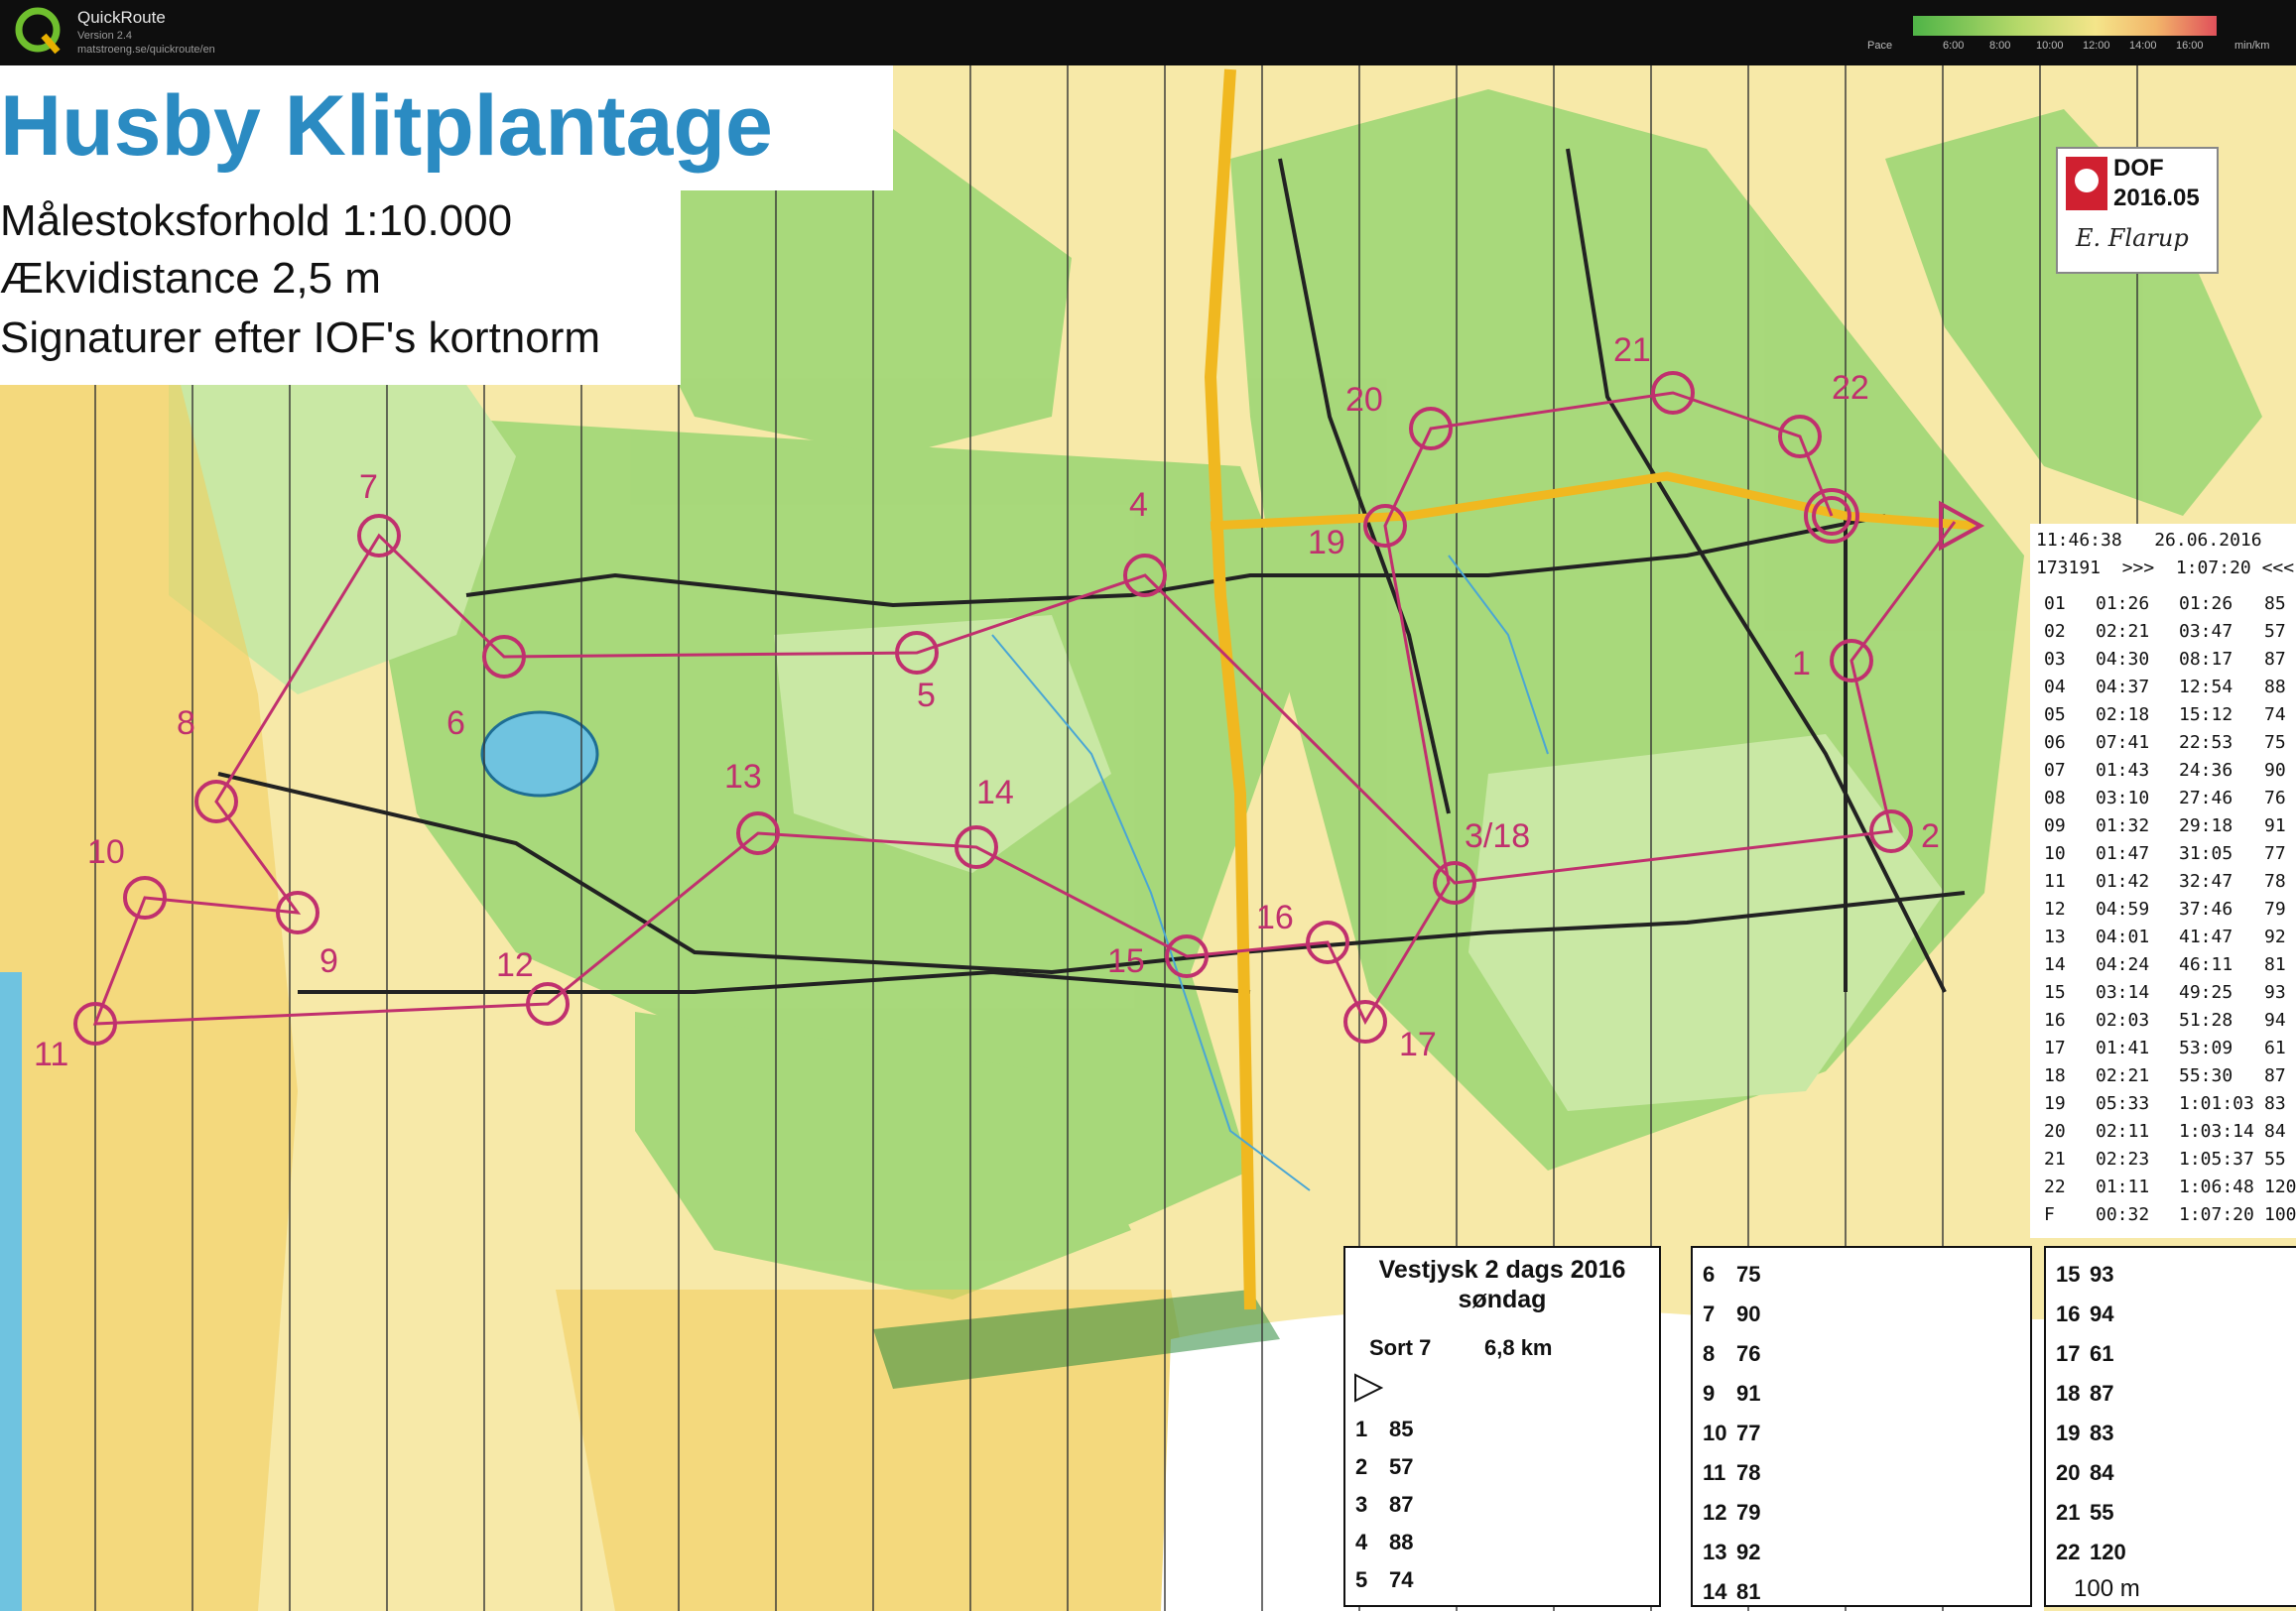 This screenshot has height=1611, width=2296. I want to click on split-cell: 84, so click(2275, 1131).